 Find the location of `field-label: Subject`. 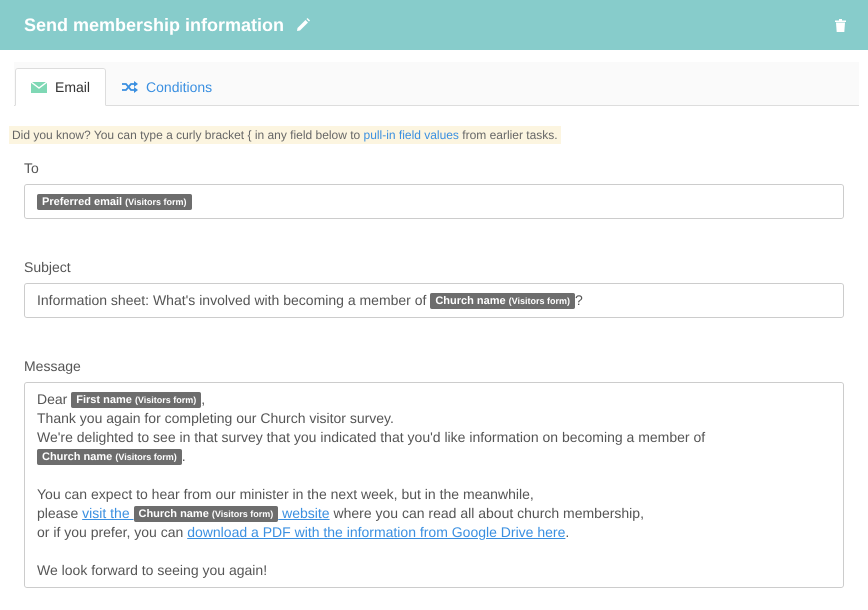

field-label: Subject is located at coordinates (48, 267).